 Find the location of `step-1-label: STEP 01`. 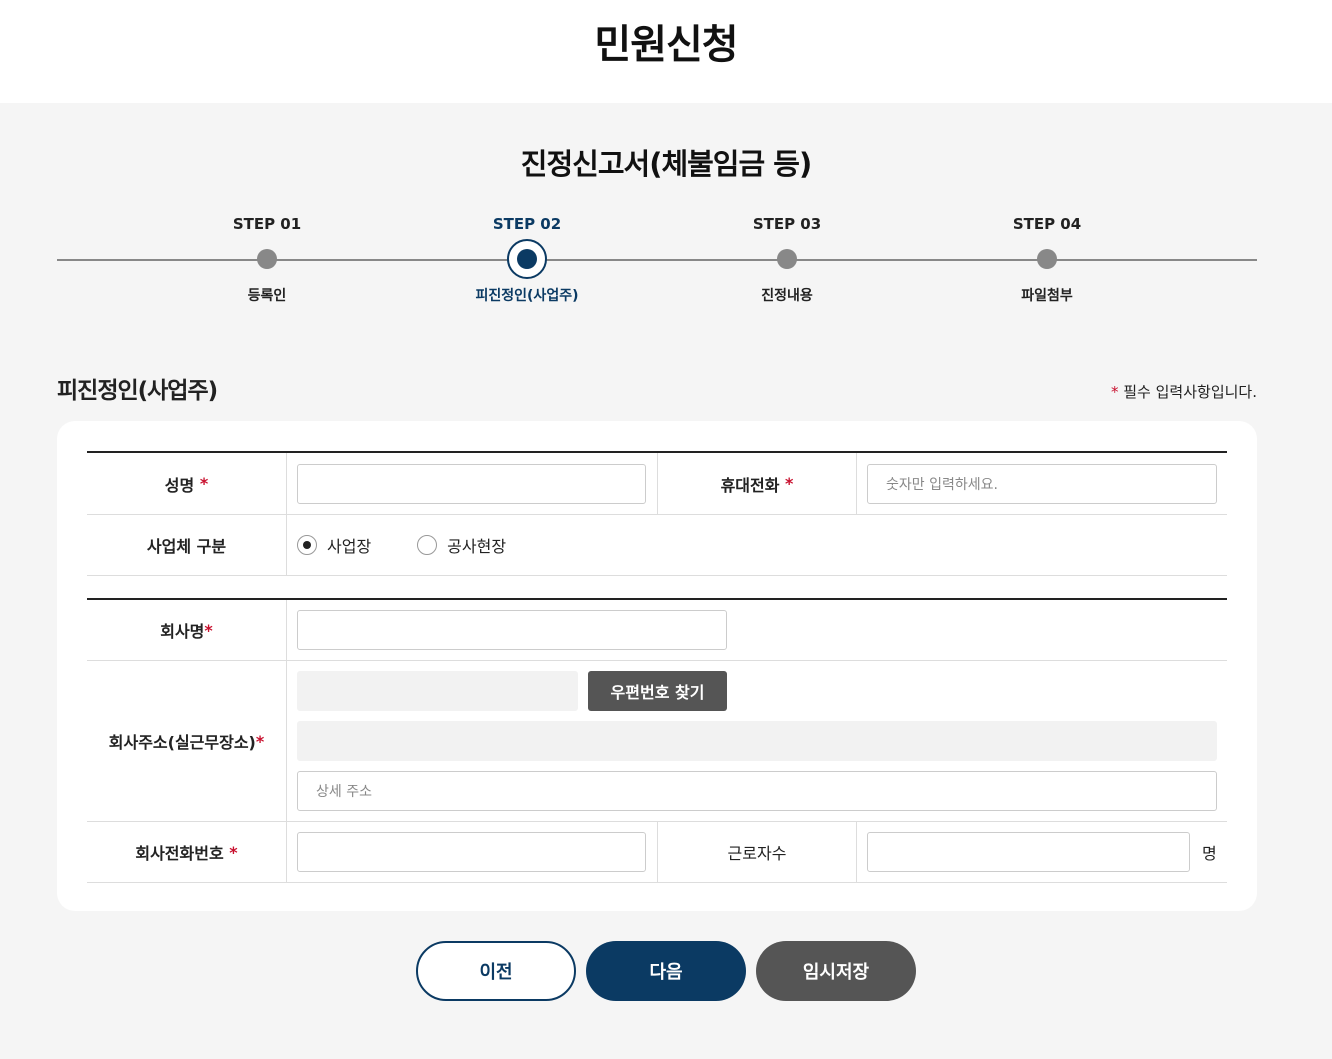

step-1-label: STEP 01 is located at coordinates (267, 224).